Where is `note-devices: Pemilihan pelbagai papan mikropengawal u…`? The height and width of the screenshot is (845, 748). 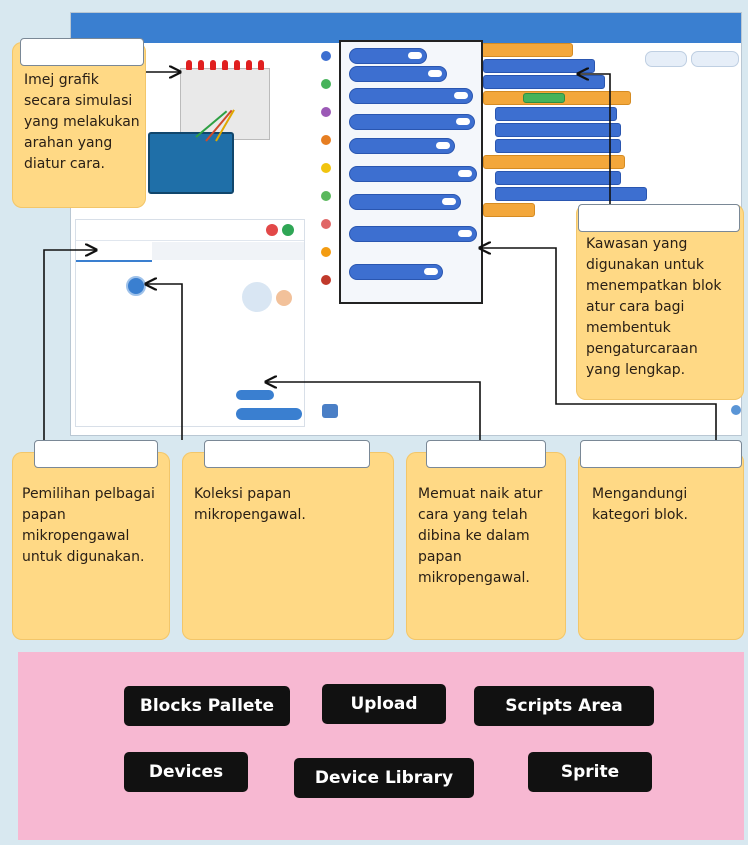 note-devices: Pemilihan pelbagai papan mikropengawal u… is located at coordinates (91, 540).